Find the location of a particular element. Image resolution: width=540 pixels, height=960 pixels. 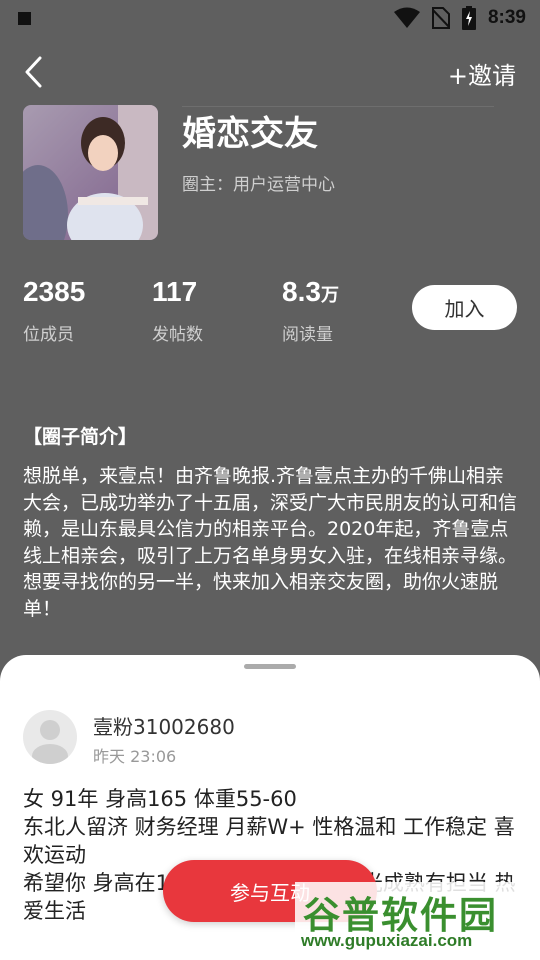

intro-heading: 【圈子简介】 is located at coordinates (80, 437).